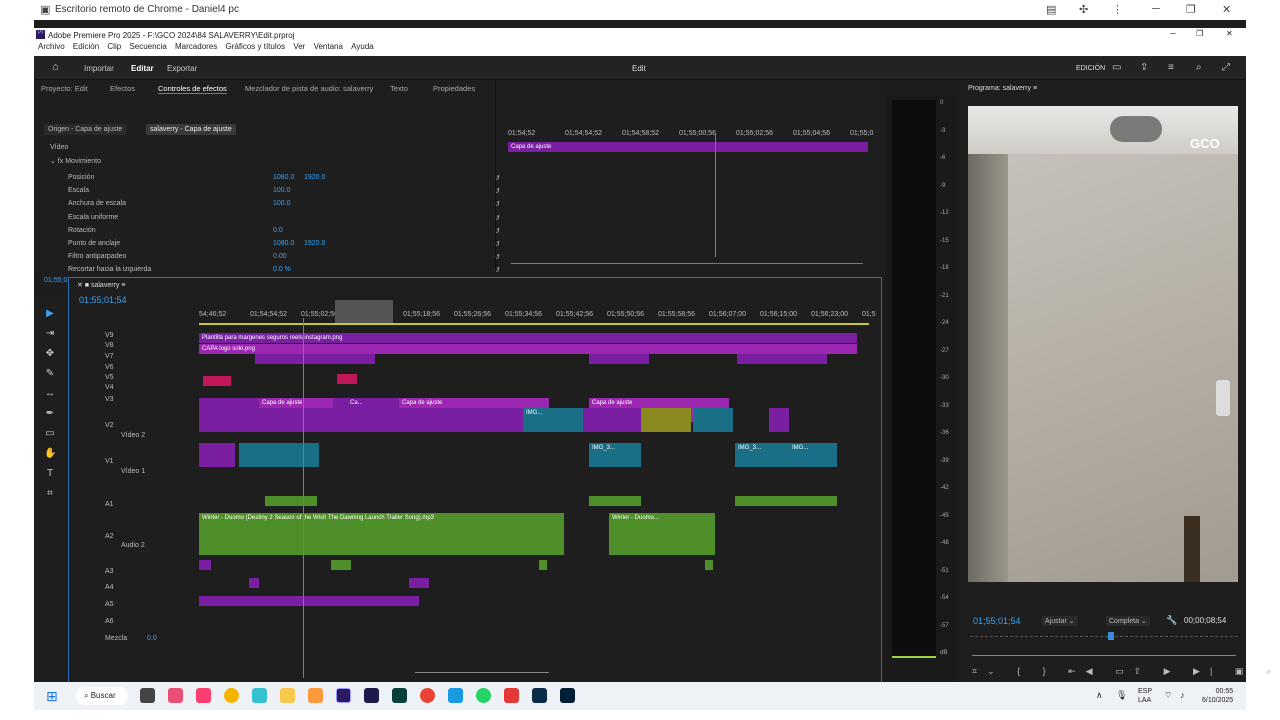 This screenshot has width=1280, height=720. Describe the element at coordinates (1191, 9) in the screenshot. I see `restore-icon: ❐` at that location.